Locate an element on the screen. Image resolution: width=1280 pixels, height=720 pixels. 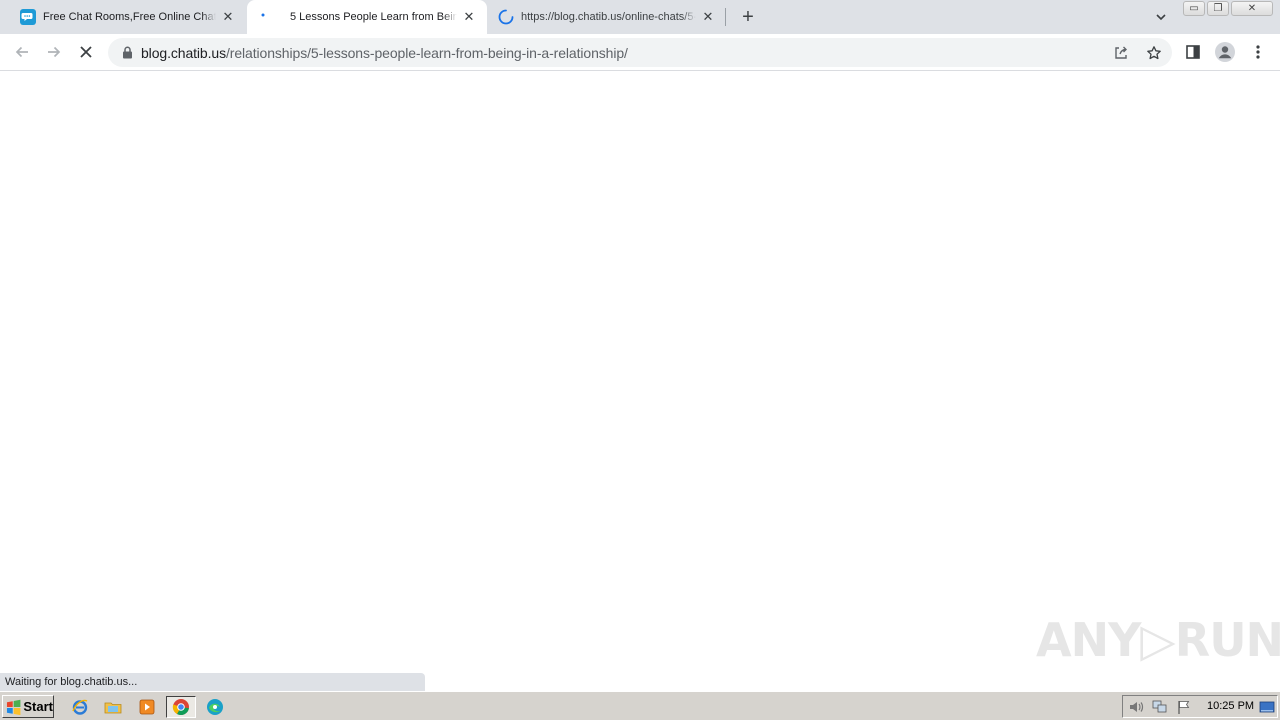
start-button: Start is located at coordinates (28, 706).